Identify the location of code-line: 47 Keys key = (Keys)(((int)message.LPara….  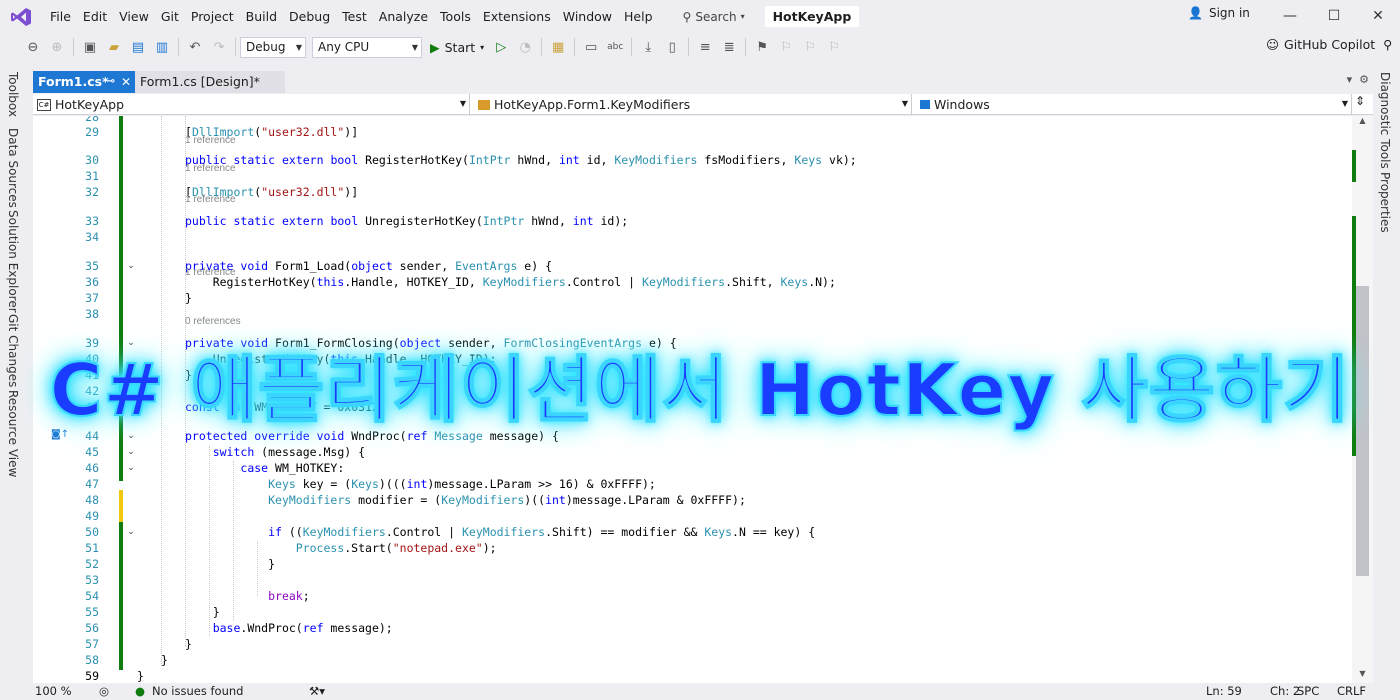
(692, 484).